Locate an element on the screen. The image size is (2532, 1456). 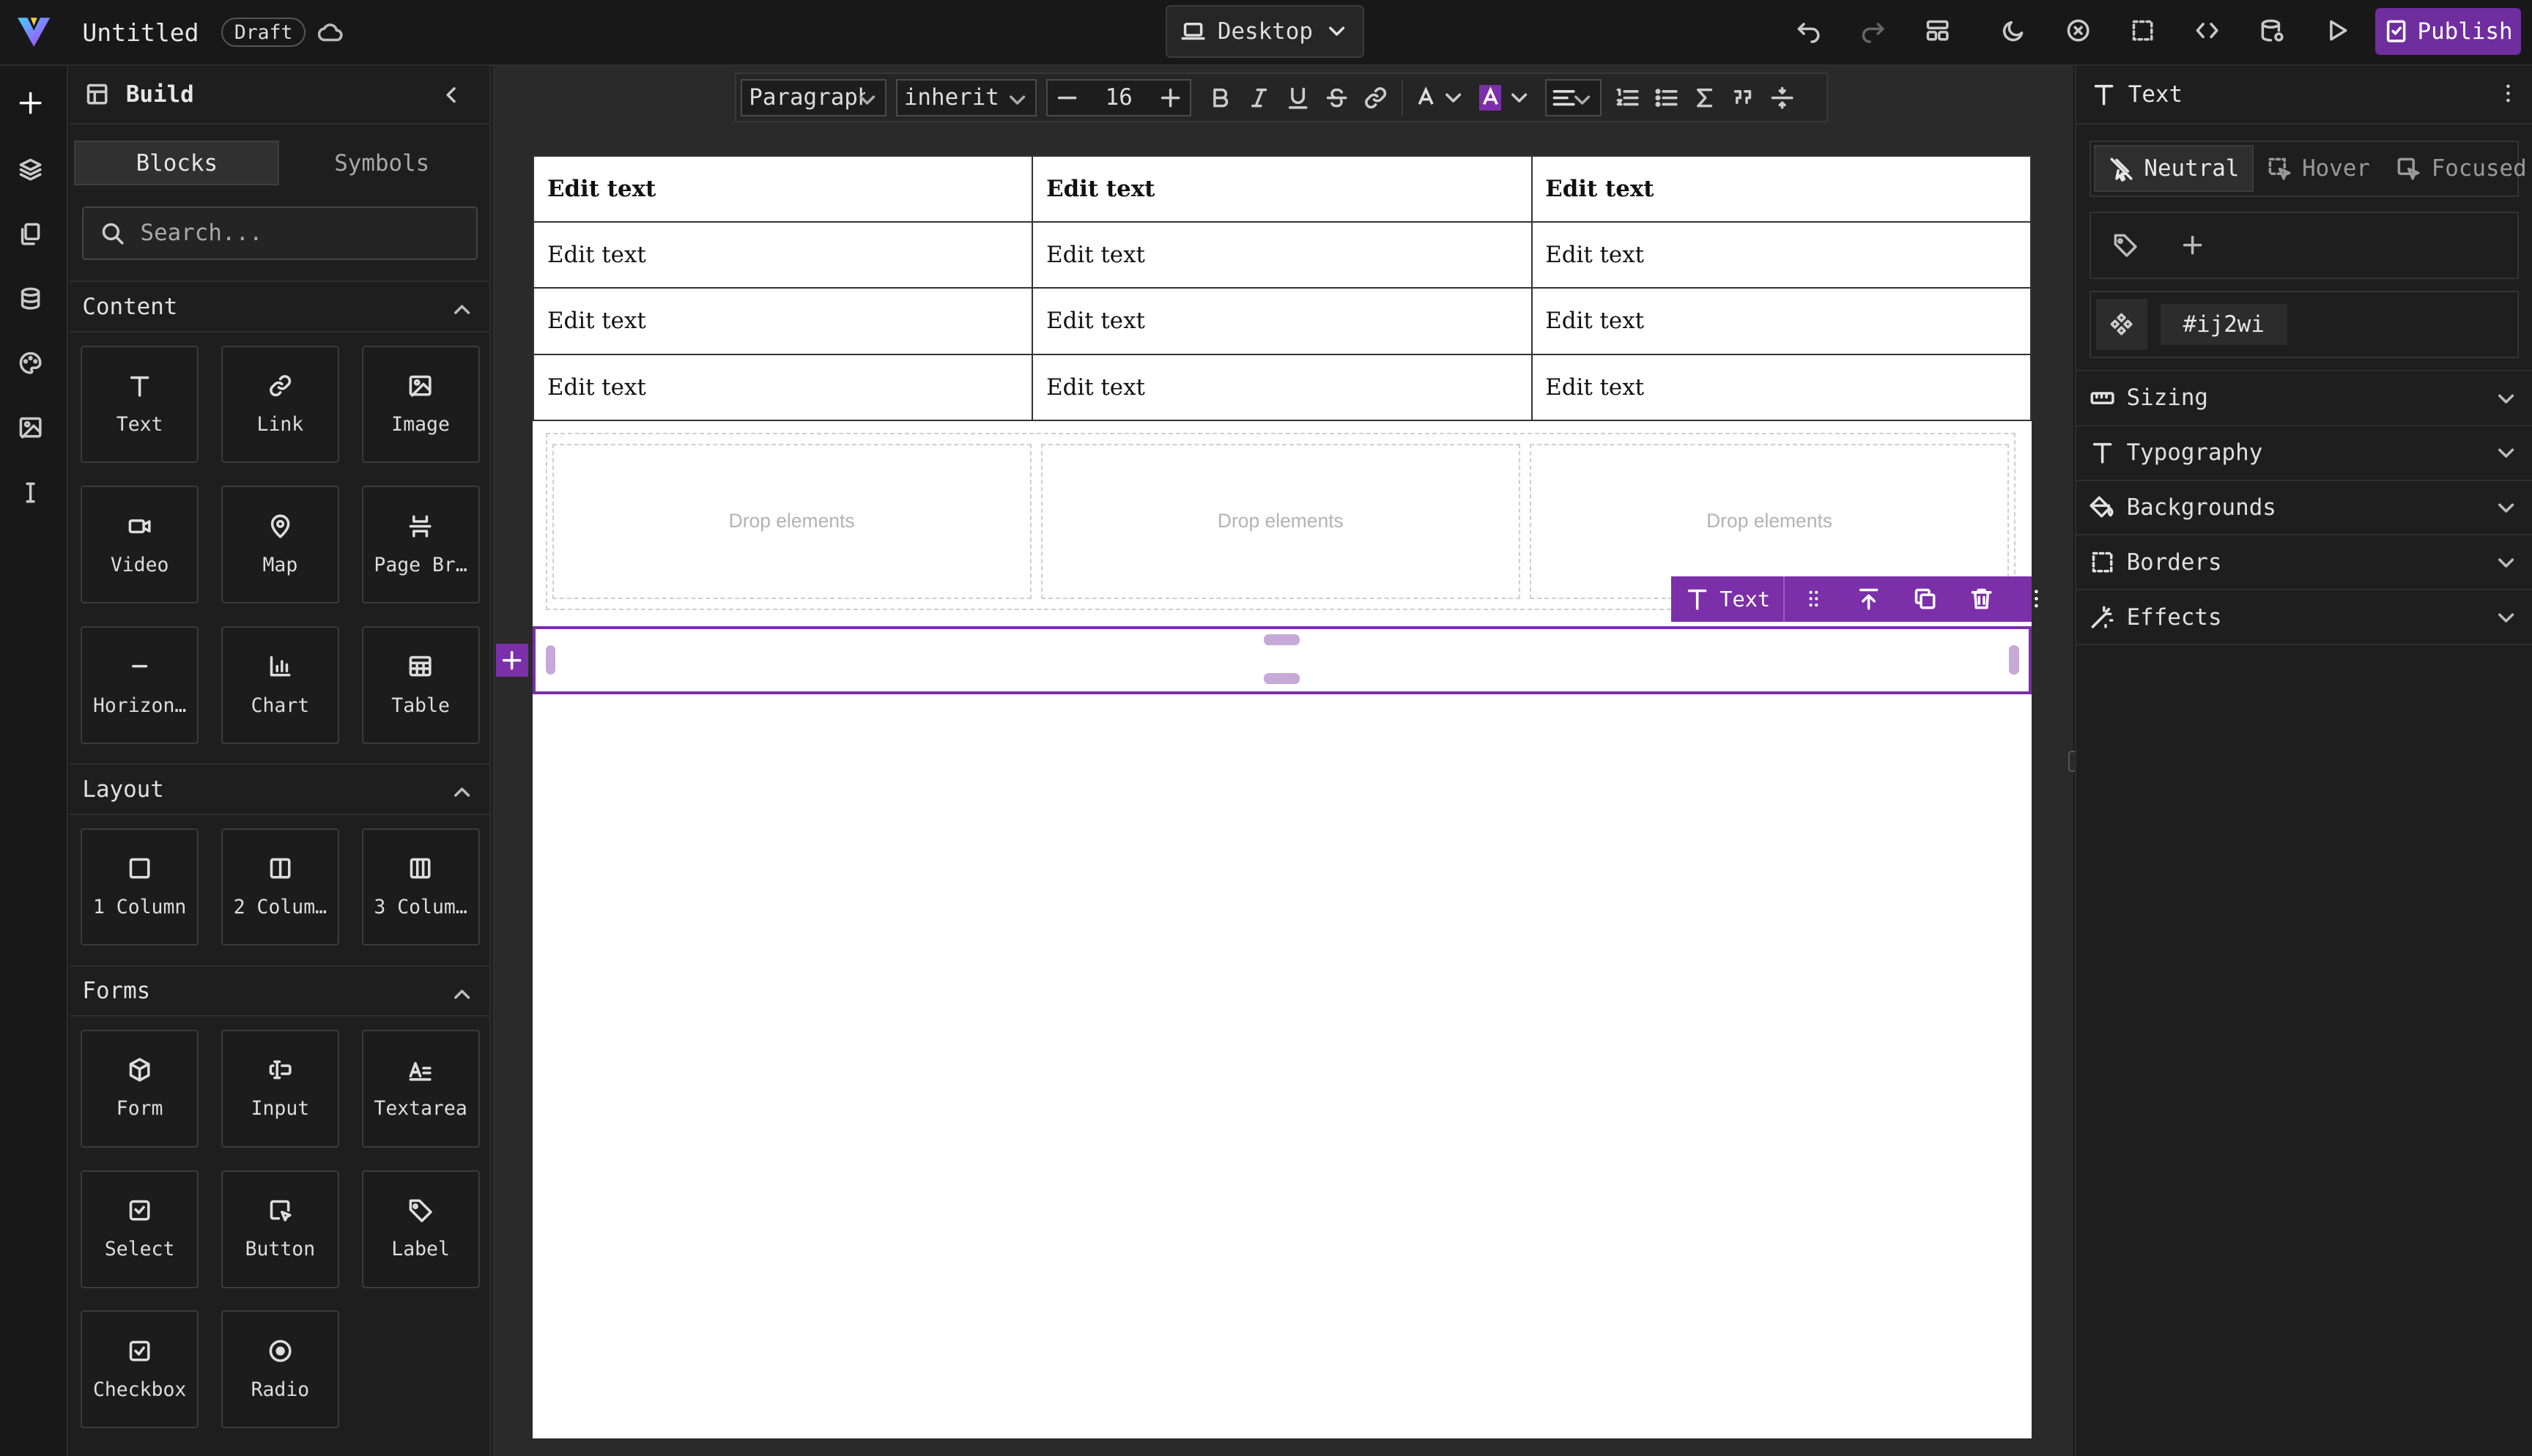
block-label: Label is located at coordinates (420, 1229).